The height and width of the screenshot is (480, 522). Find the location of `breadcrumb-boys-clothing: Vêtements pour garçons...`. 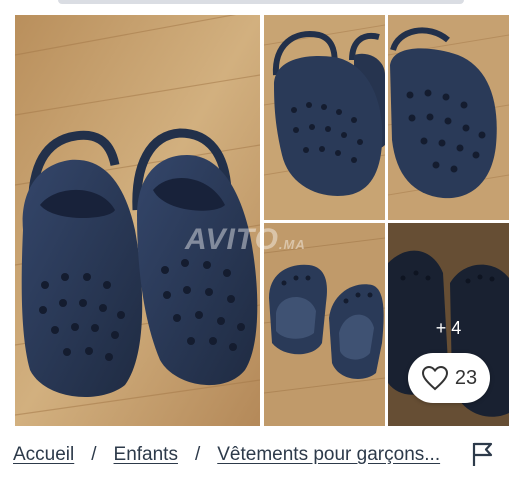

breadcrumb-boys-clothing: Vêtements pour garçons... is located at coordinates (328, 455).